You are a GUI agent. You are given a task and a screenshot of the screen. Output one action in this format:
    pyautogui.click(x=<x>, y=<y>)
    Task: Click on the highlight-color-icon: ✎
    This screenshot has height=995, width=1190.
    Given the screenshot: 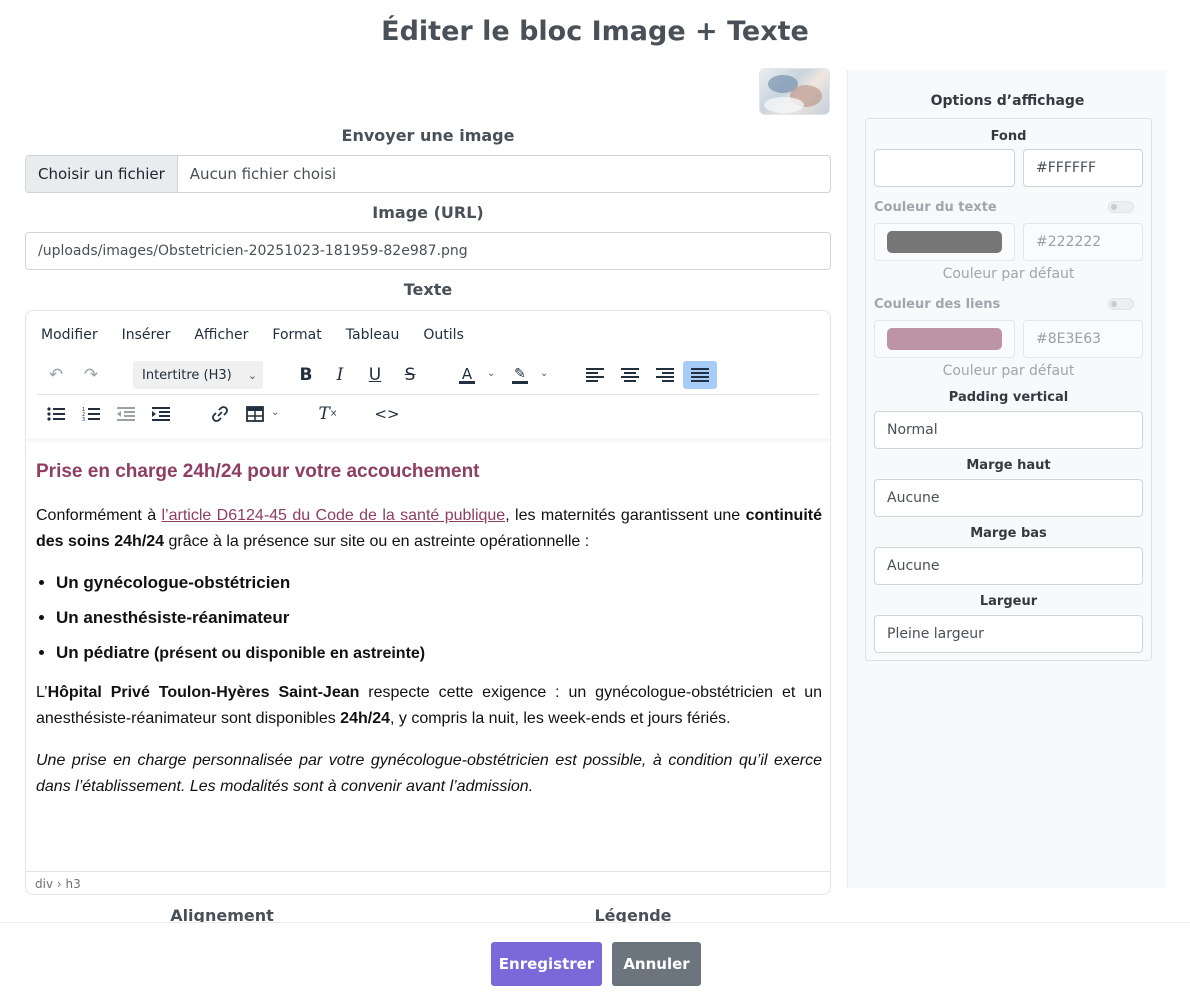 What is the action you would take?
    pyautogui.click(x=520, y=375)
    